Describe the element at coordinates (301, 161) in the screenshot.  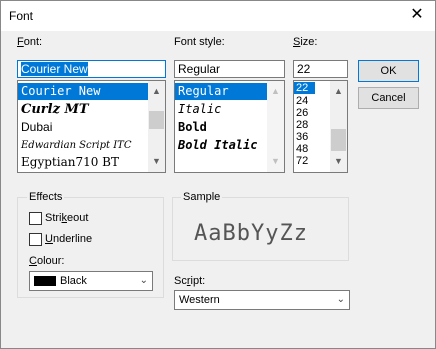
I see `size-item: 72` at that location.